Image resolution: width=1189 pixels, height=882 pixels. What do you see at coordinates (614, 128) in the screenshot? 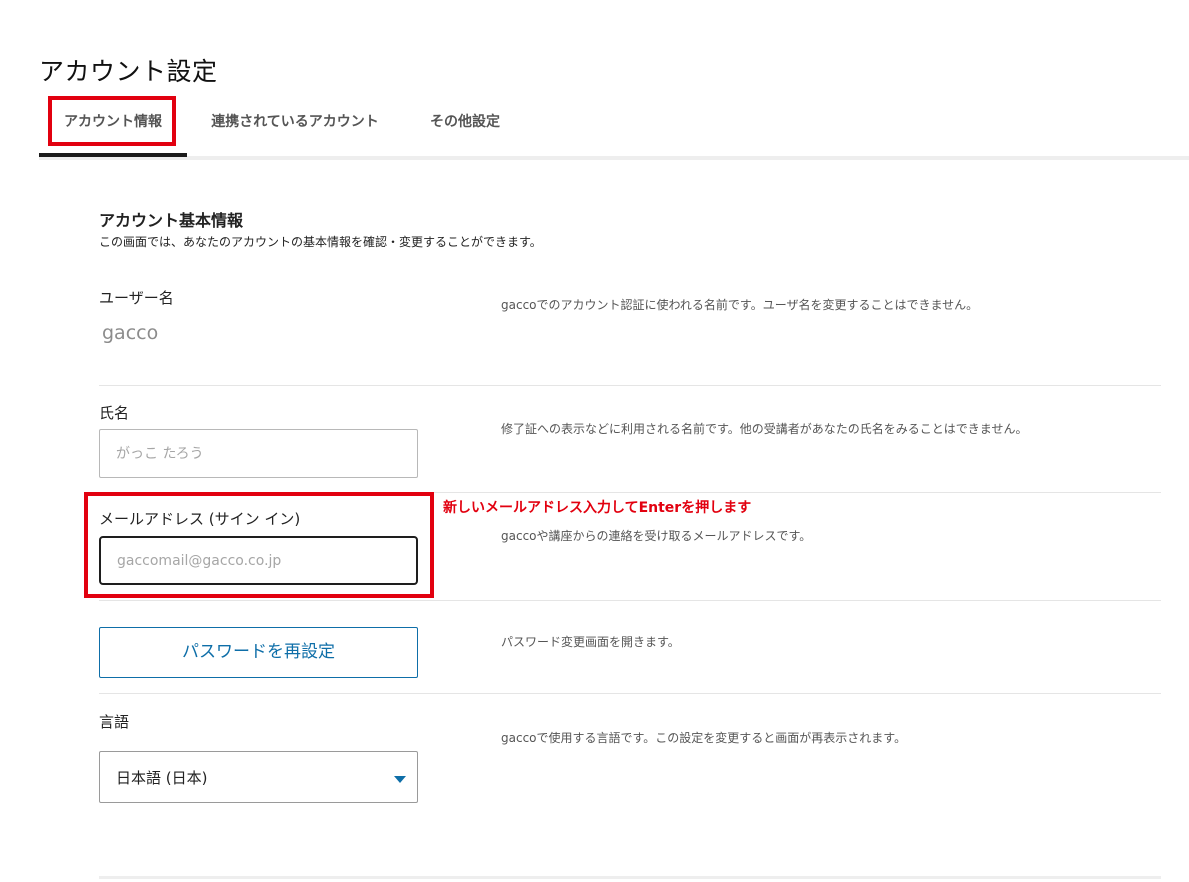
I see `tab-bar: アカウント情報 連携されているアカウント その他設定` at bounding box center [614, 128].